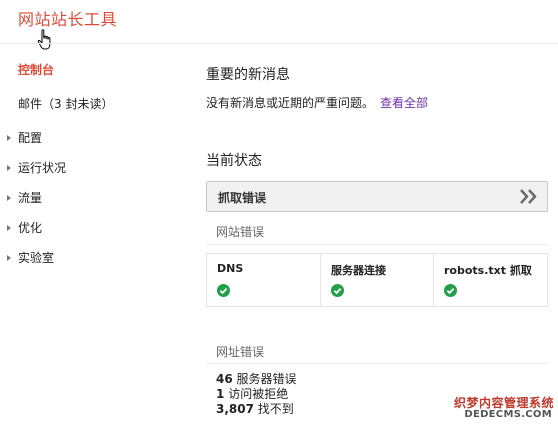 The height and width of the screenshot is (430, 558). What do you see at coordinates (488, 270) in the screenshot?
I see `status-cell-label: robots.txt 抓取` at bounding box center [488, 270].